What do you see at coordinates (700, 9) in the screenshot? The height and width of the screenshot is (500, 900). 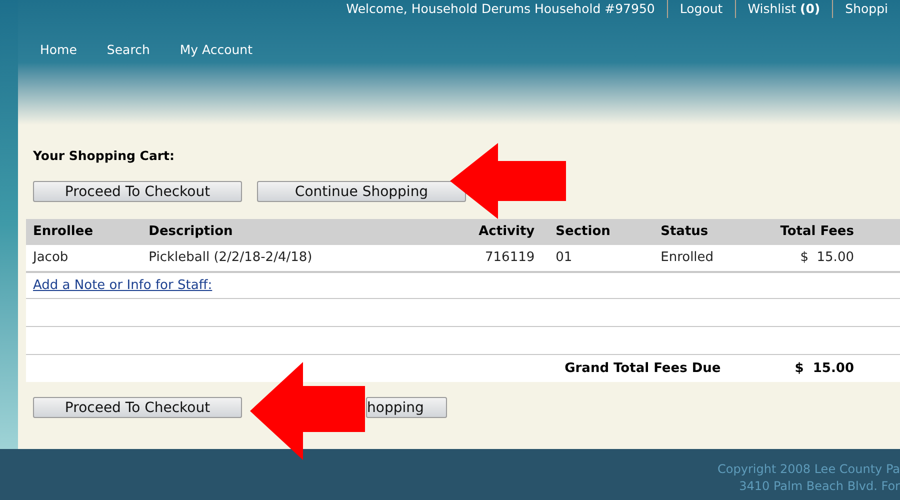 I see `header-link: Logout` at bounding box center [700, 9].